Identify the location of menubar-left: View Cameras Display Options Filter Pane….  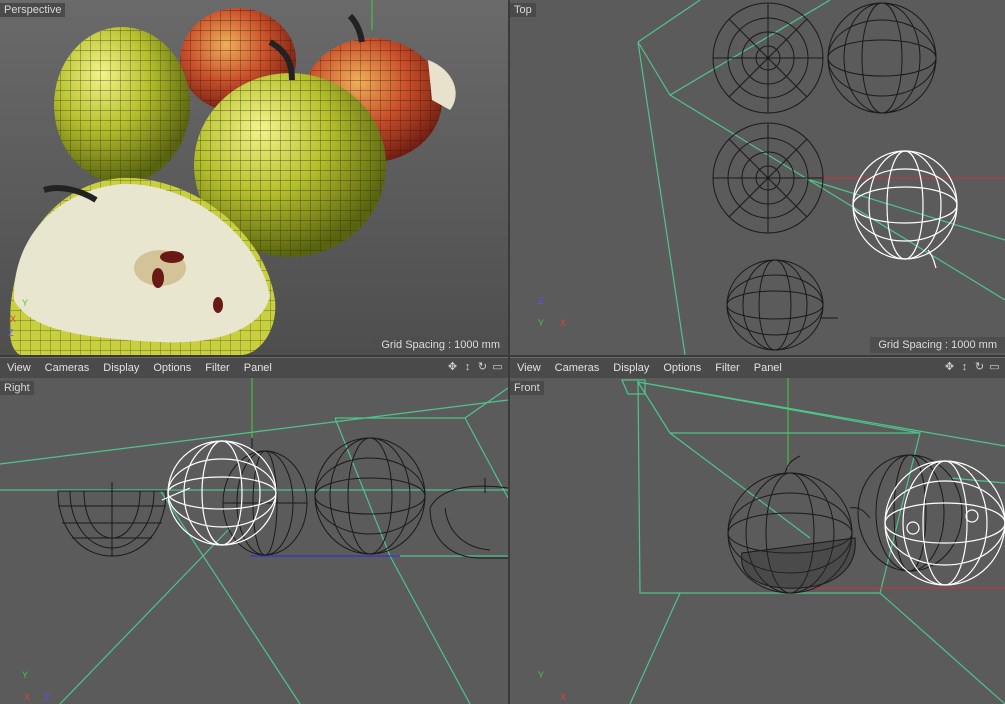
(254, 367).